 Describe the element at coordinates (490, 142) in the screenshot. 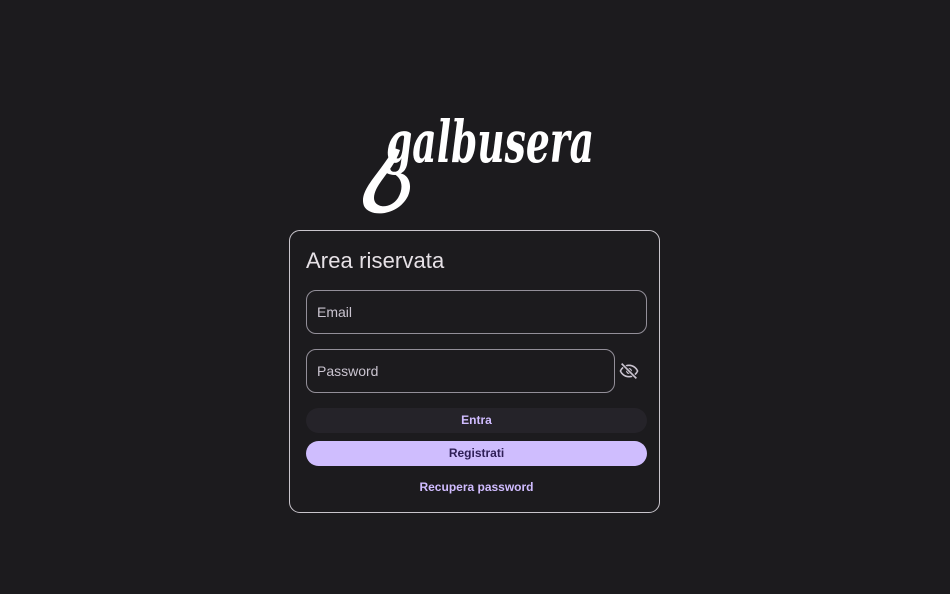

I see `brand-logo-text: galbusera` at that location.